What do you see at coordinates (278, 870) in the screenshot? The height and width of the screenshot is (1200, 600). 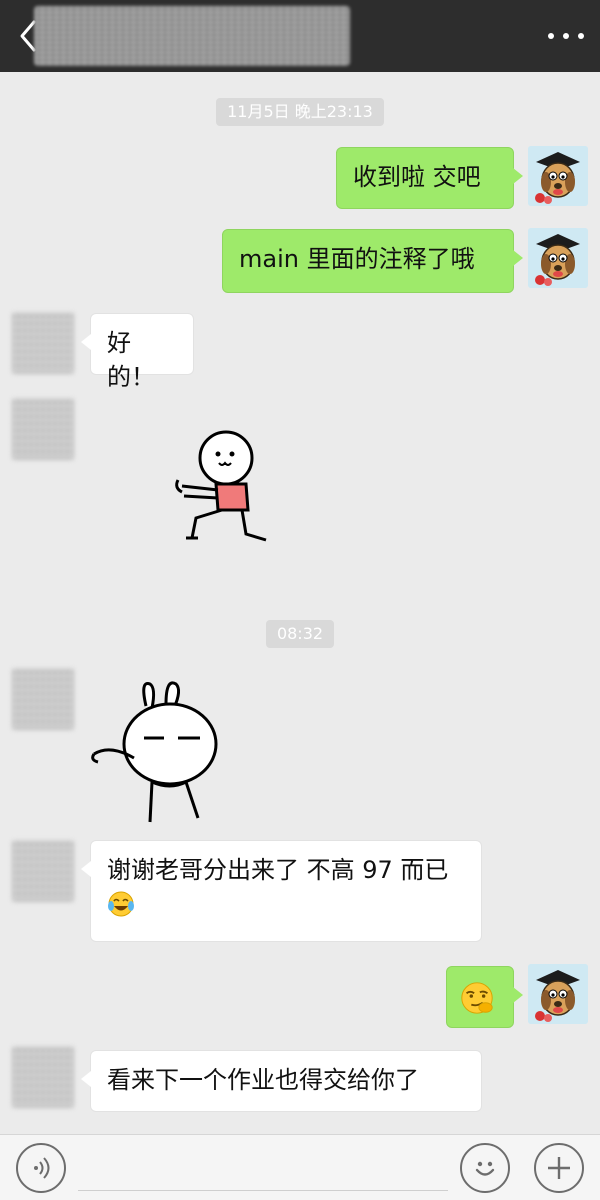 I see `message-text: 谢谢老哥分出来了 不高 97 而已` at bounding box center [278, 870].